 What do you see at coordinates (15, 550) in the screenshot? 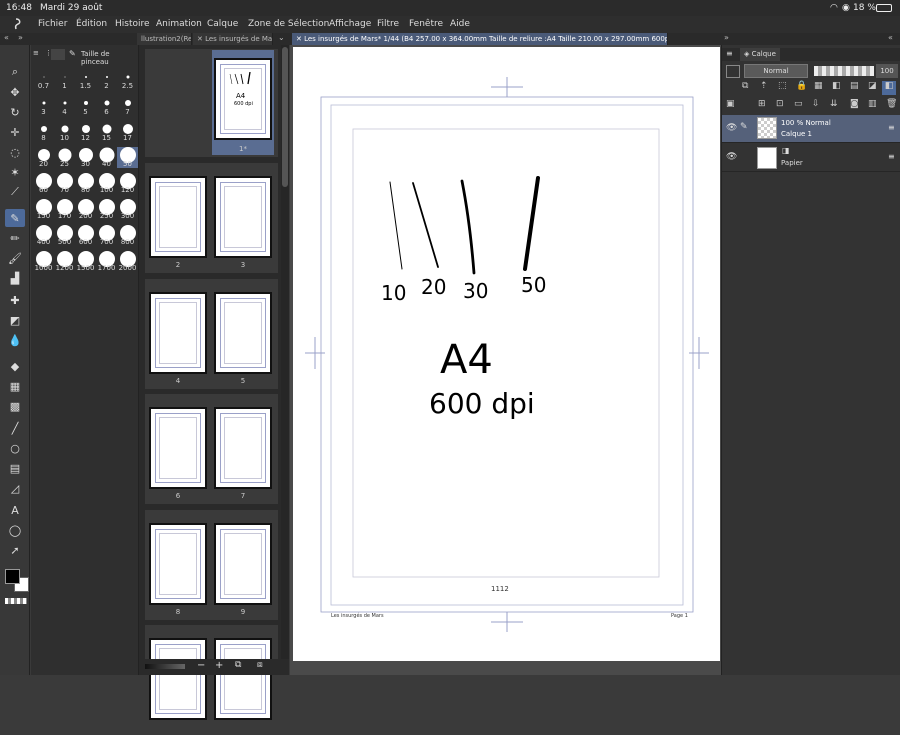
I see `object-tool-icon: ➚` at bounding box center [15, 550].